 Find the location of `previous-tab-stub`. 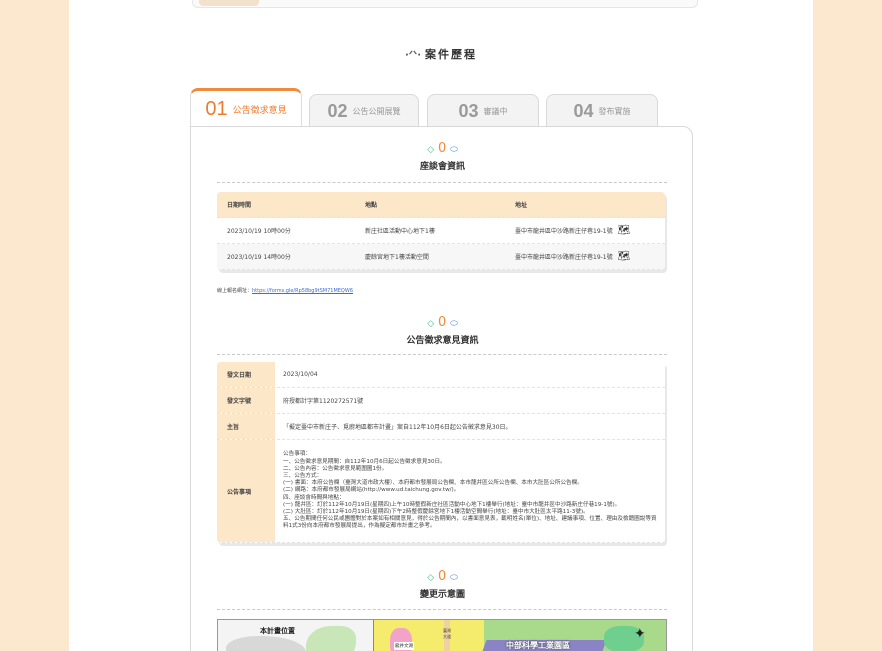

previous-tab-stub is located at coordinates (229, 3).